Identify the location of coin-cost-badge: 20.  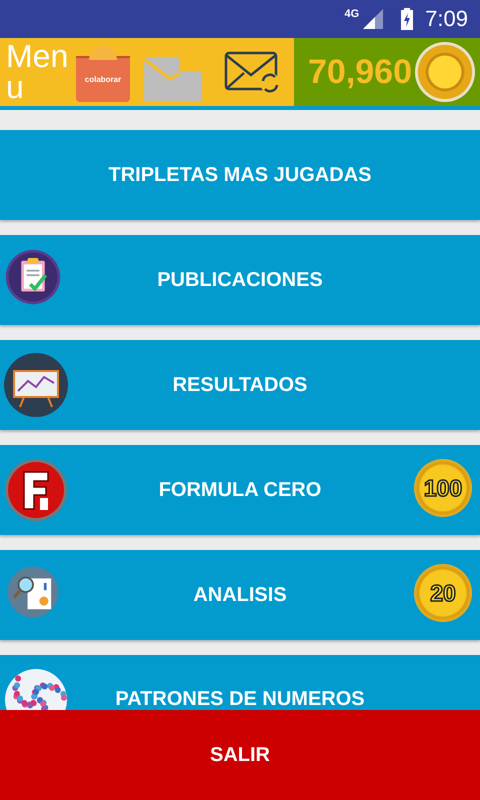
(443, 593).